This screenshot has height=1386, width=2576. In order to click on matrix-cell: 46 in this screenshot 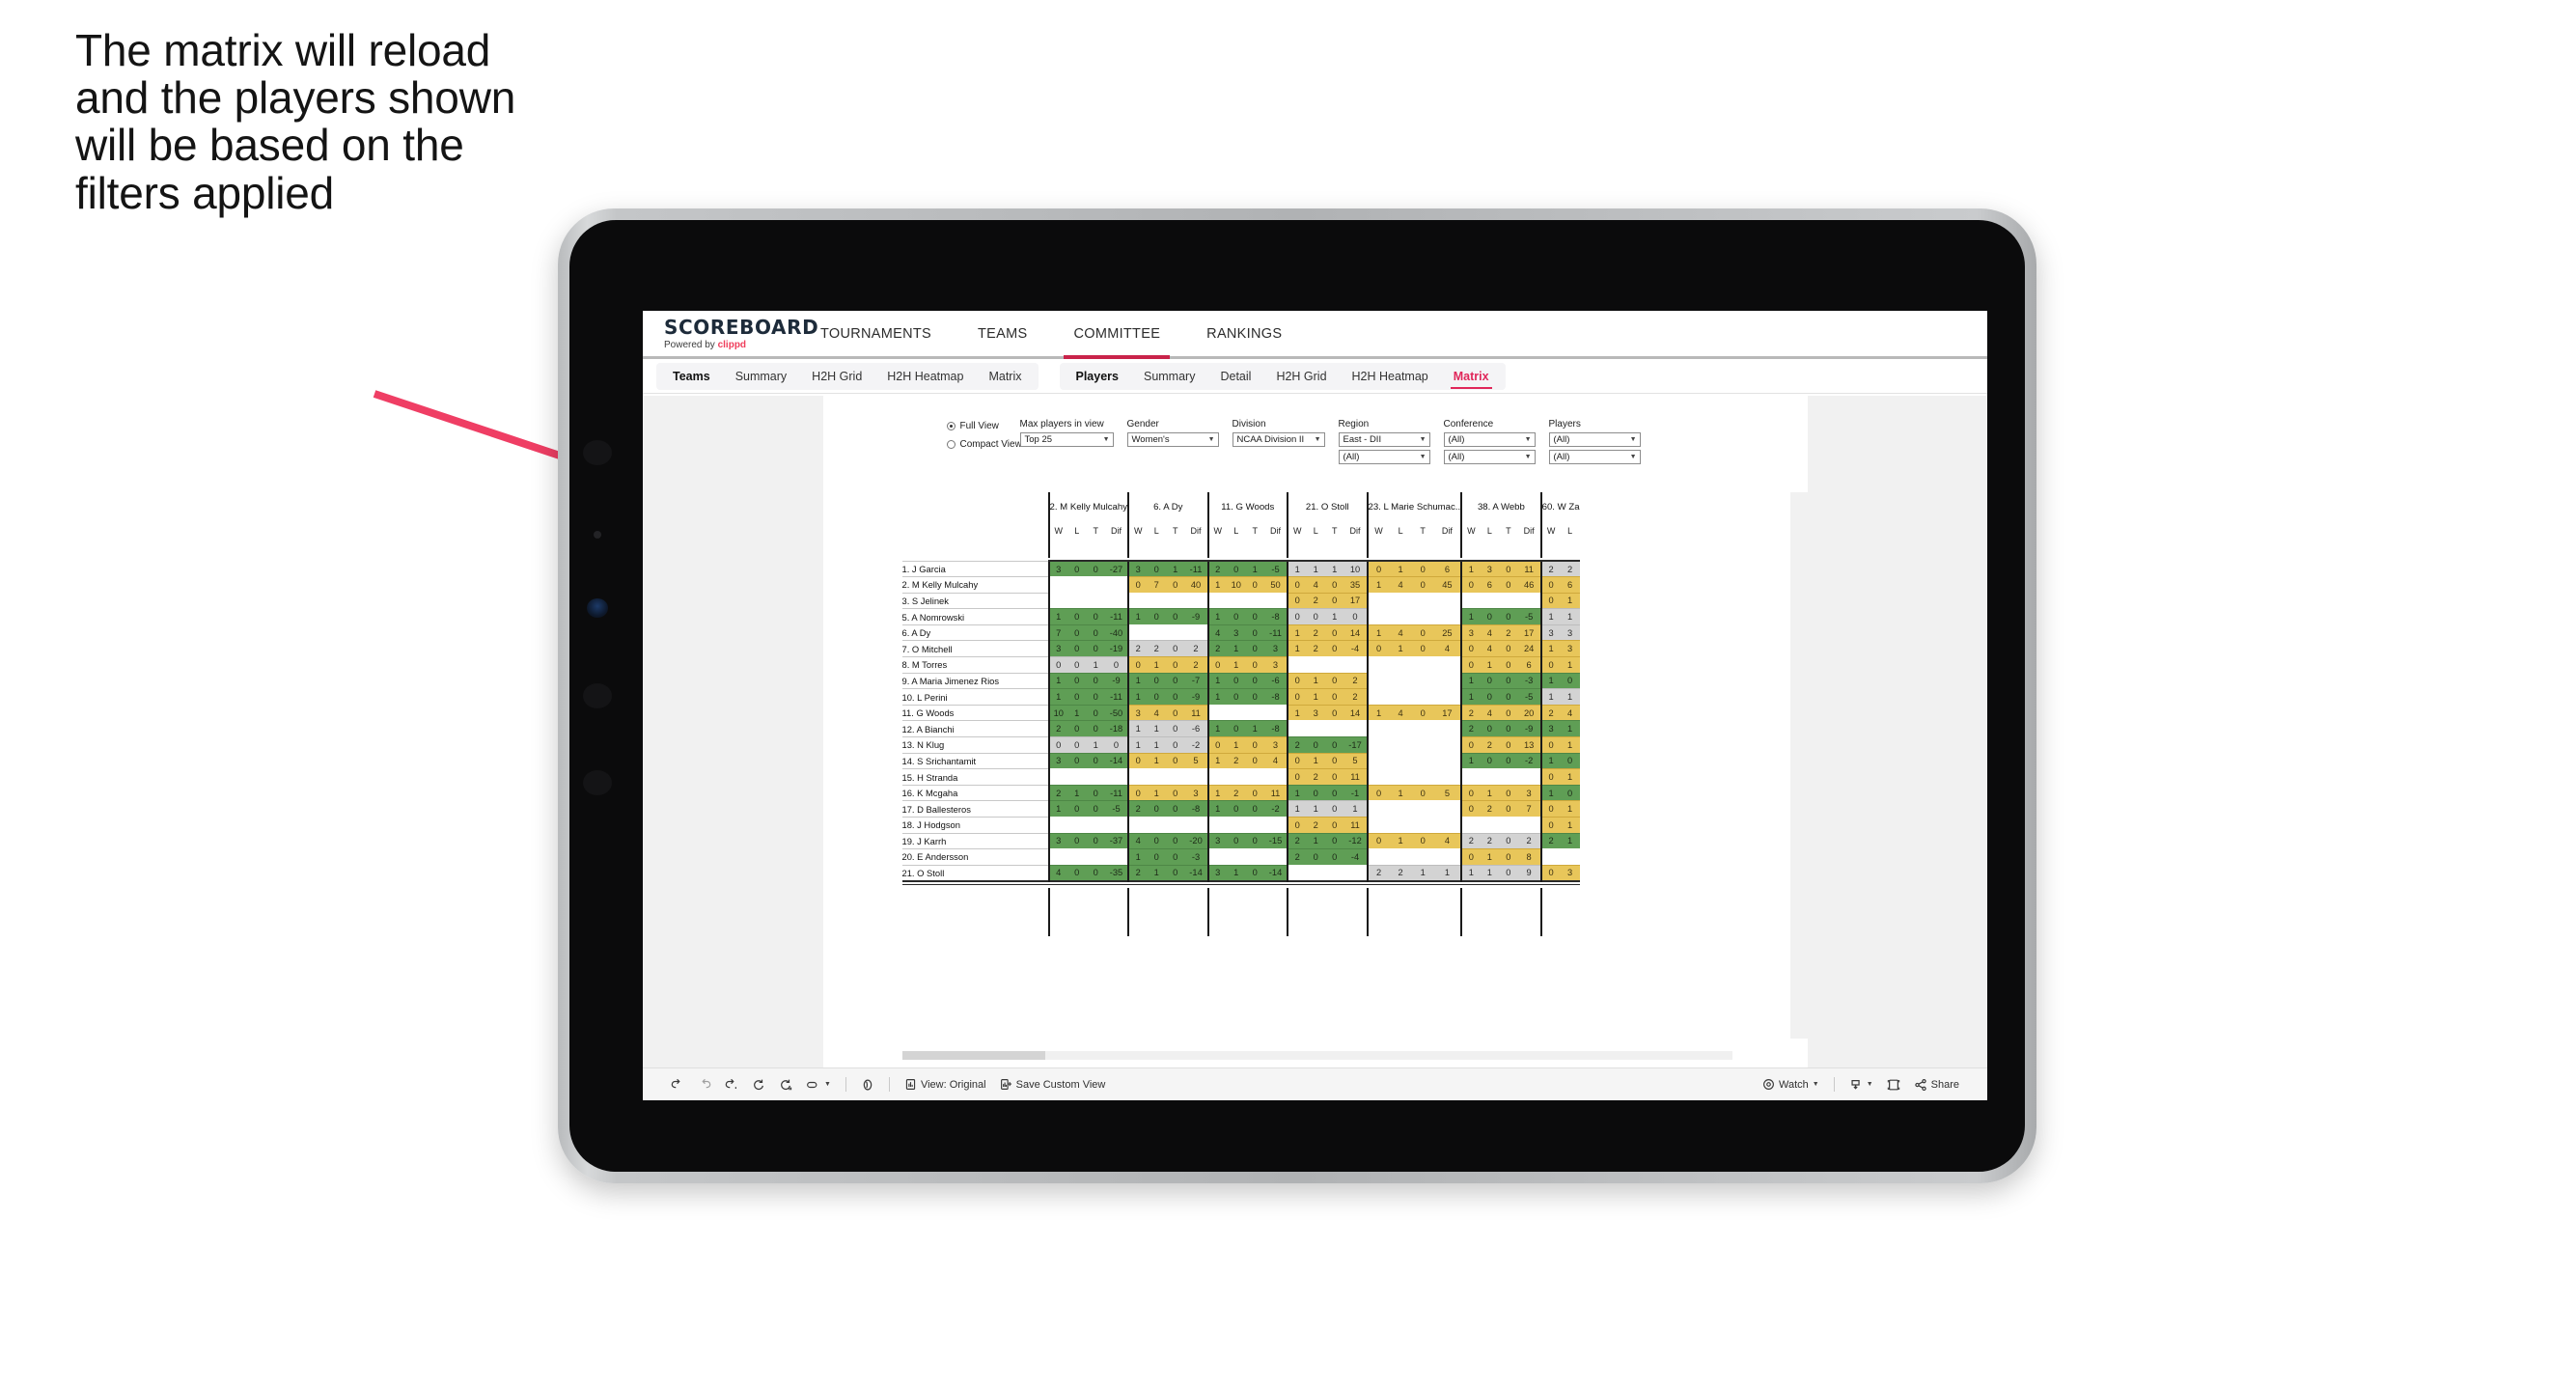, I will do `click(1529, 585)`.